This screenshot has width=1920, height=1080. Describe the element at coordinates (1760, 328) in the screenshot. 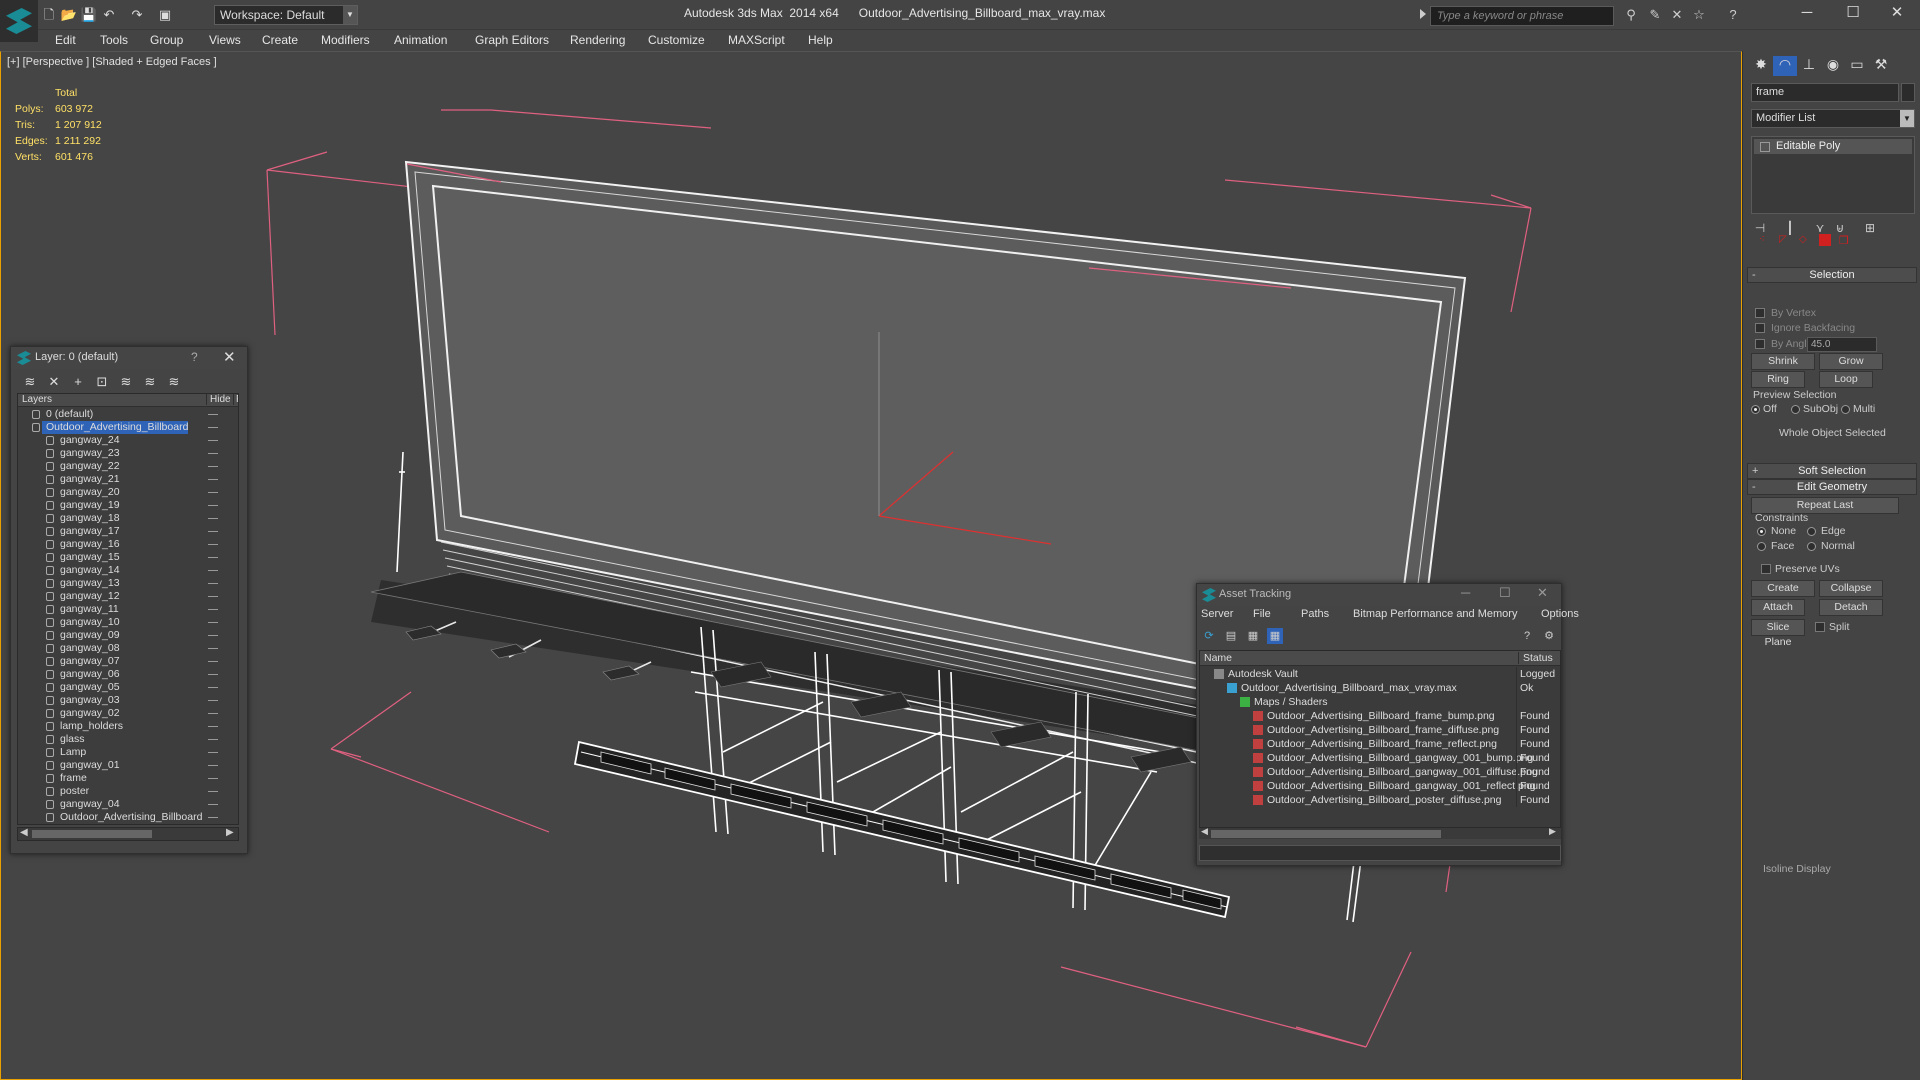

I see `ignore-backfacing-checkbox` at that location.